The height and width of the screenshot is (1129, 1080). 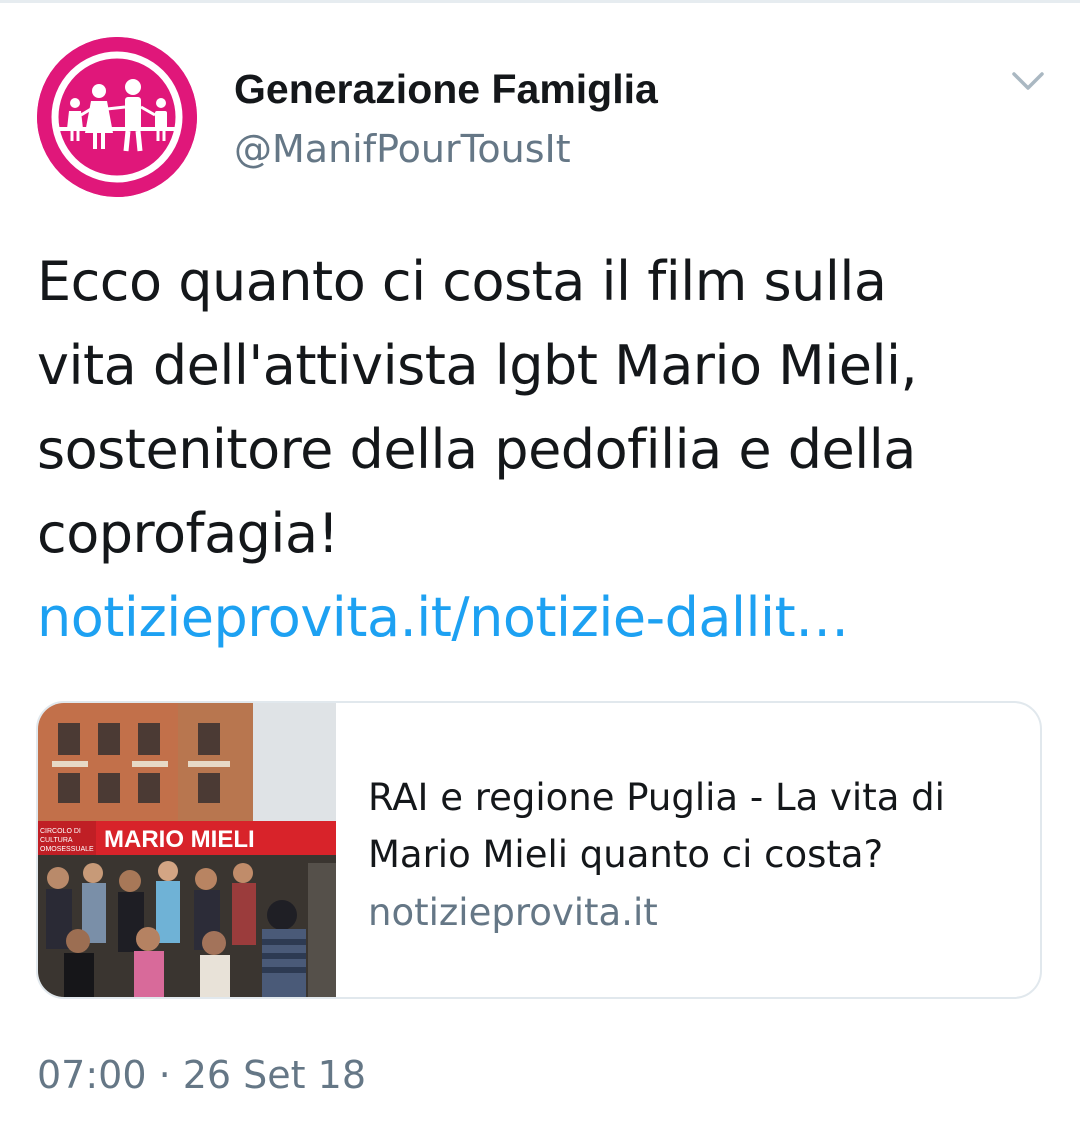 I want to click on chevron-down-icon, so click(x=1028, y=81).